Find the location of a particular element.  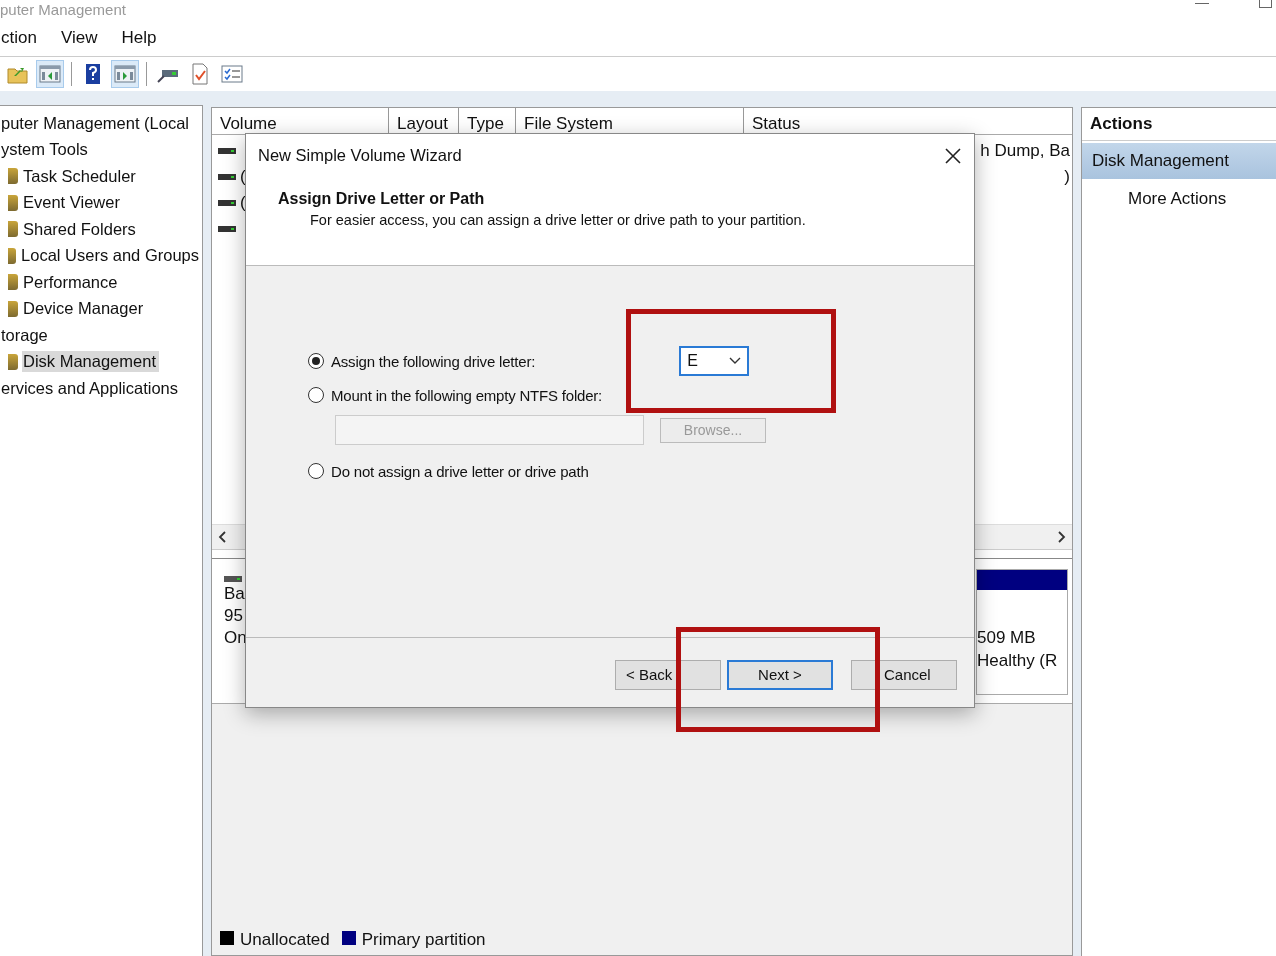

disk-label-text: 95 is located at coordinates (234, 616).